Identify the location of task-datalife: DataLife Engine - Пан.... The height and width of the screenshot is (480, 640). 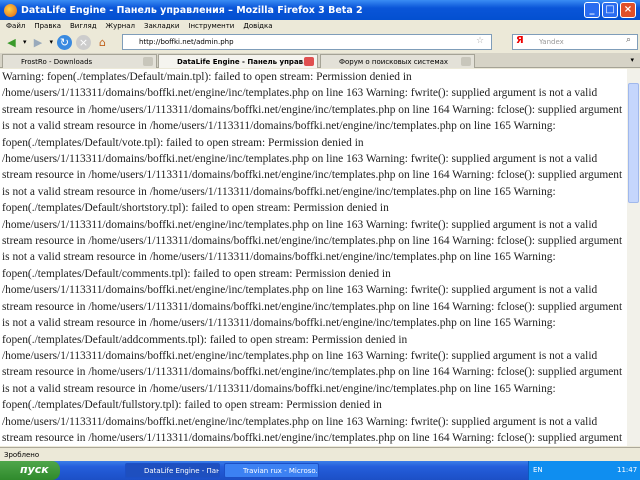
(172, 470).